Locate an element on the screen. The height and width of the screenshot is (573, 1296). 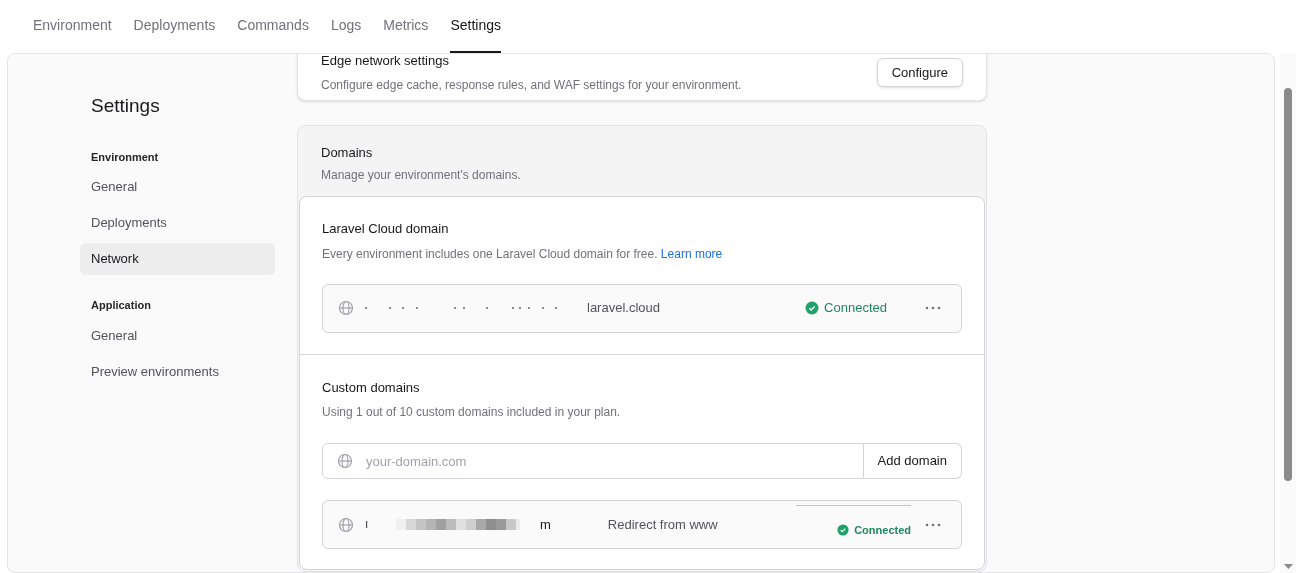
card-title: Domains is located at coordinates (347, 152).